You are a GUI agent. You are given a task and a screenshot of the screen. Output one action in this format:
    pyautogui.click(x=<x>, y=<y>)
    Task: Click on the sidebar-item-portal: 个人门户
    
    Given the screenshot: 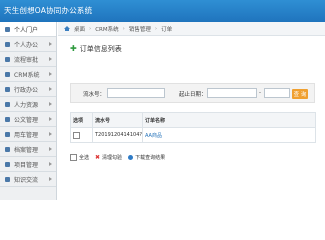 What is the action you would take?
    pyautogui.click(x=28, y=29)
    